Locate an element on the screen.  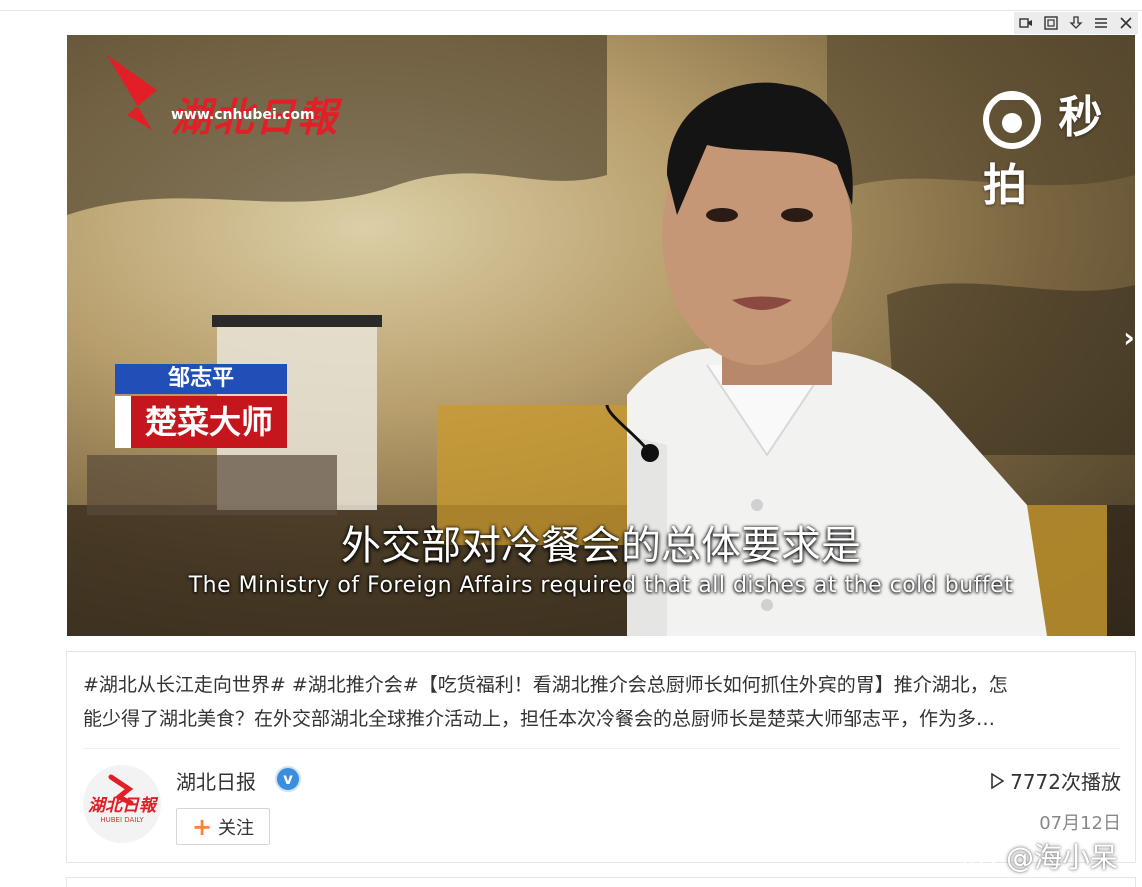
play-count-text: 7772次播放 is located at coordinates (1065, 782).